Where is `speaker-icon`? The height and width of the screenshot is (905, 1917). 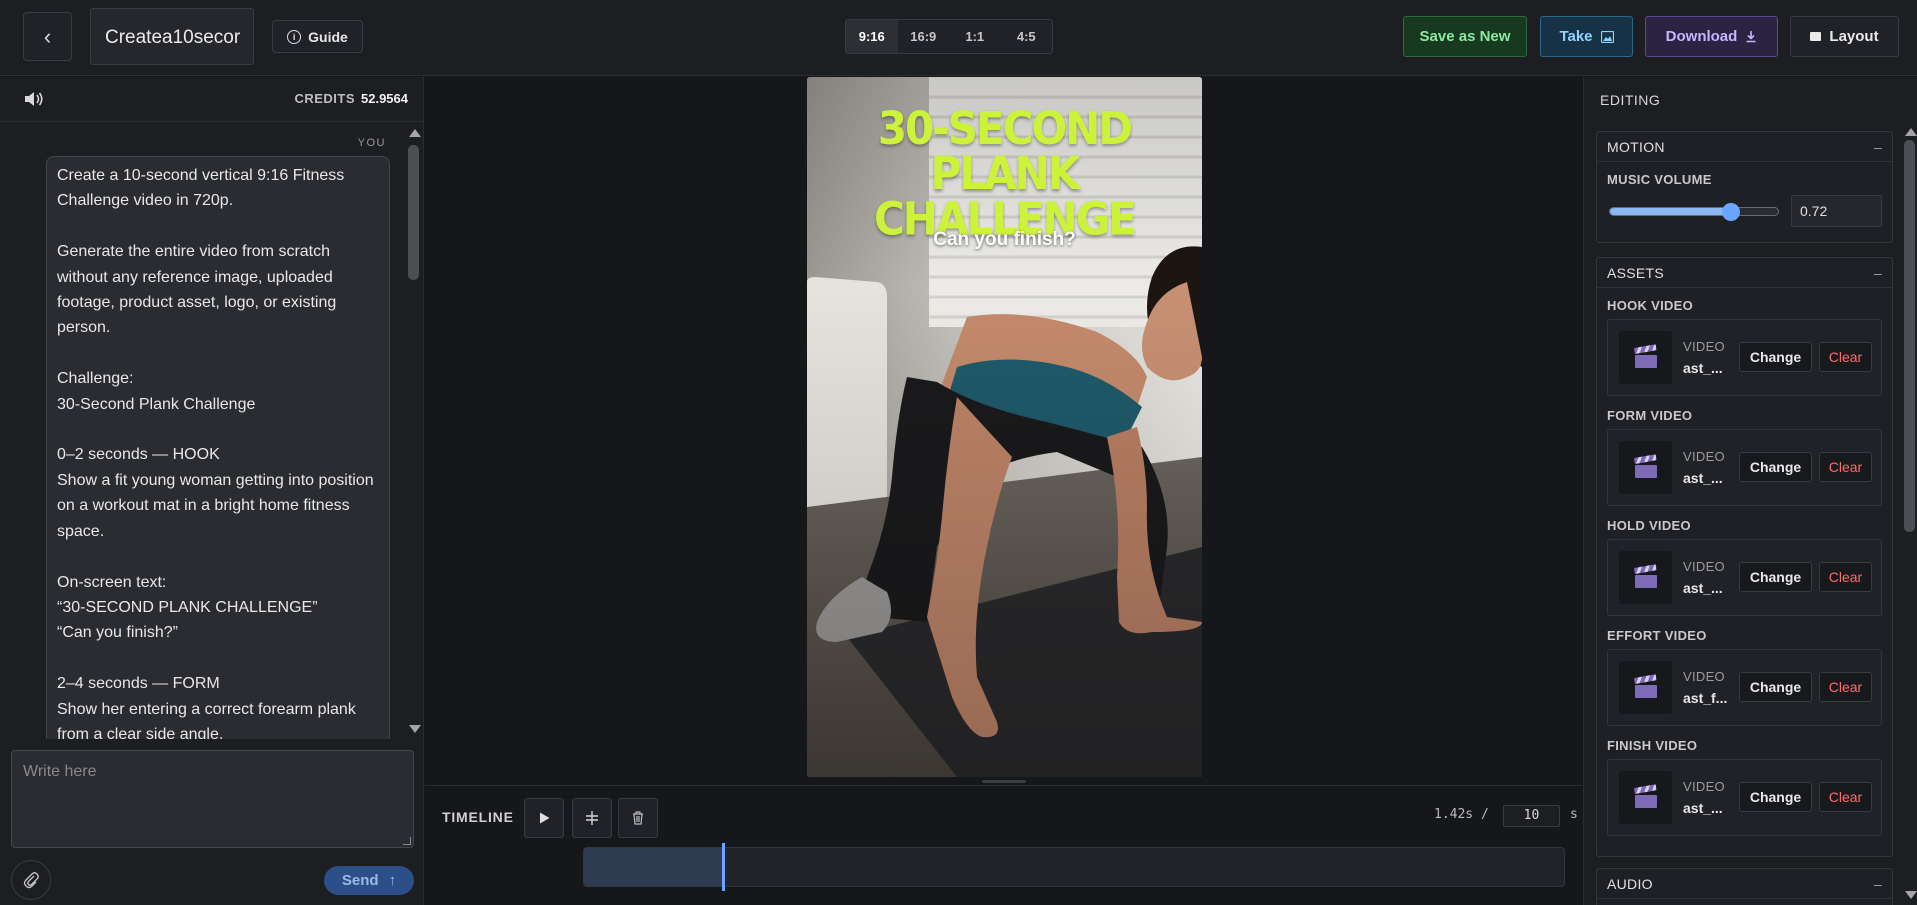 speaker-icon is located at coordinates (34, 99).